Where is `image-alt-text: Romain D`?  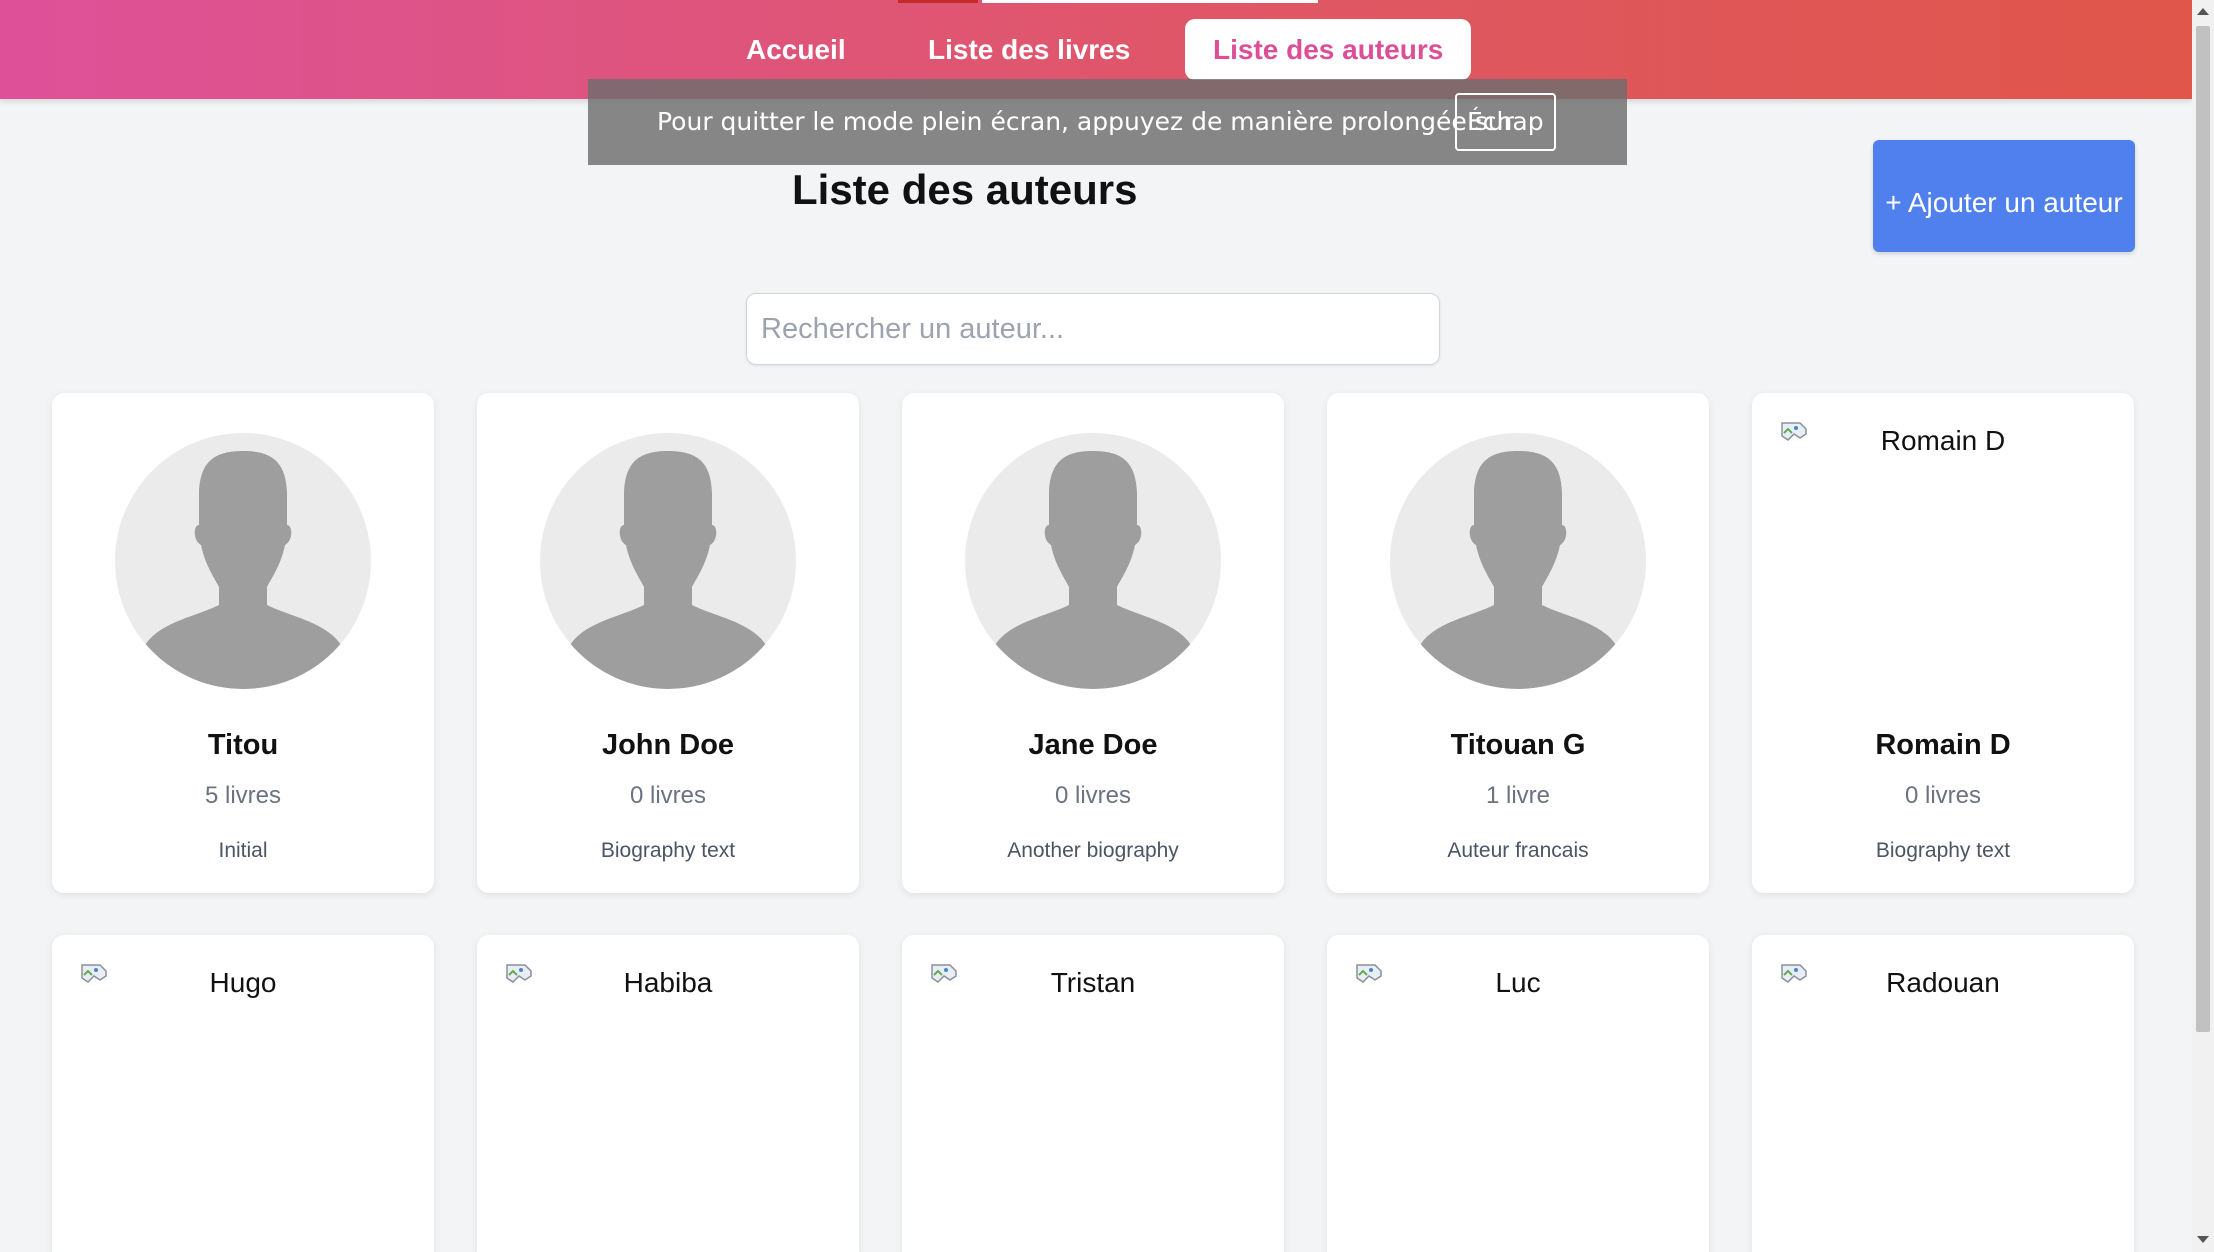 image-alt-text: Romain D is located at coordinates (1943, 440).